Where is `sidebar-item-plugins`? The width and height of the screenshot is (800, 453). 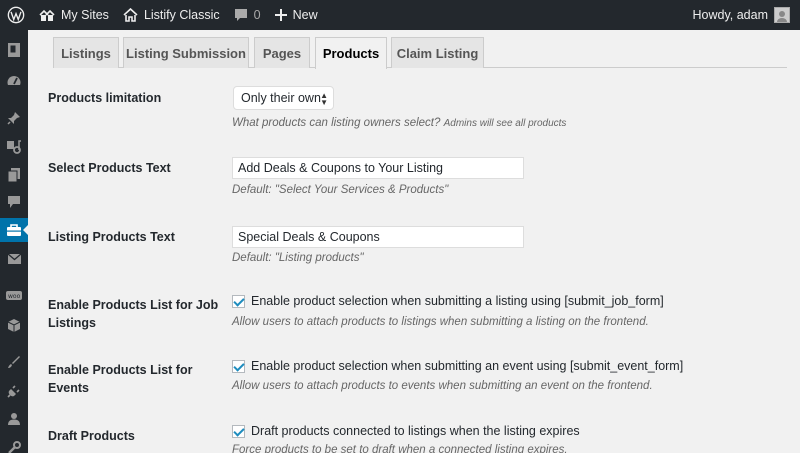 sidebar-item-plugins is located at coordinates (14, 391).